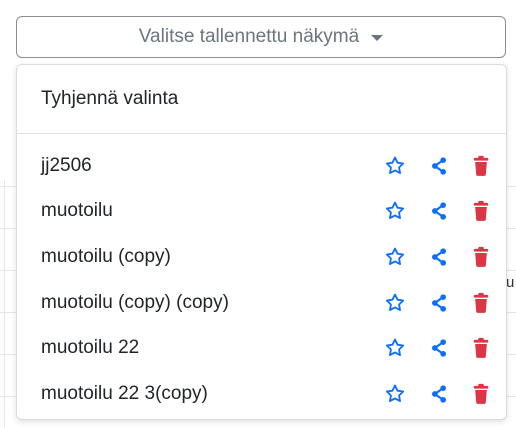 Image resolution: width=516 pixels, height=428 pixels. Describe the element at coordinates (261, 212) in the screenshot. I see `saved-view-item: muotoilu` at that location.